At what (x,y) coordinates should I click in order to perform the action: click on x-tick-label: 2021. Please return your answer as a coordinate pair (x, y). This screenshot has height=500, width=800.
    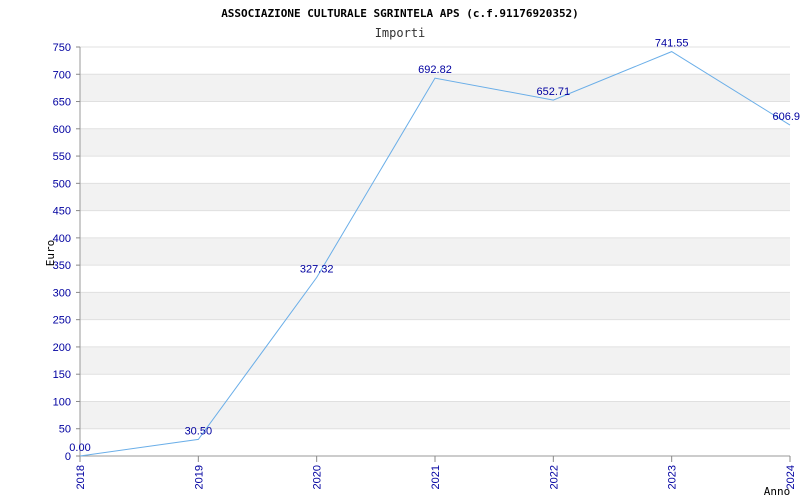
    Looking at the image, I should click on (436, 477).